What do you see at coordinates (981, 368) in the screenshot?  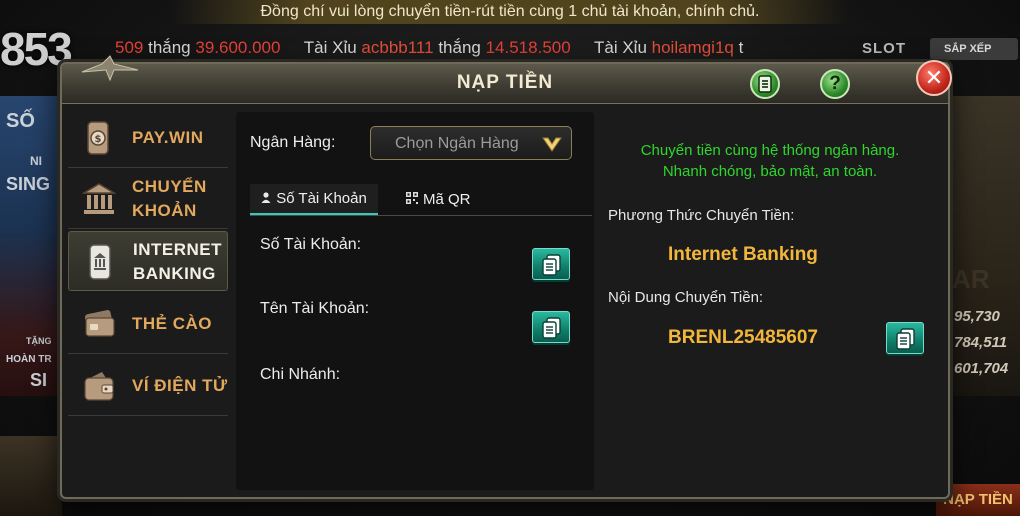 I see `jackpot-value: 601,704` at bounding box center [981, 368].